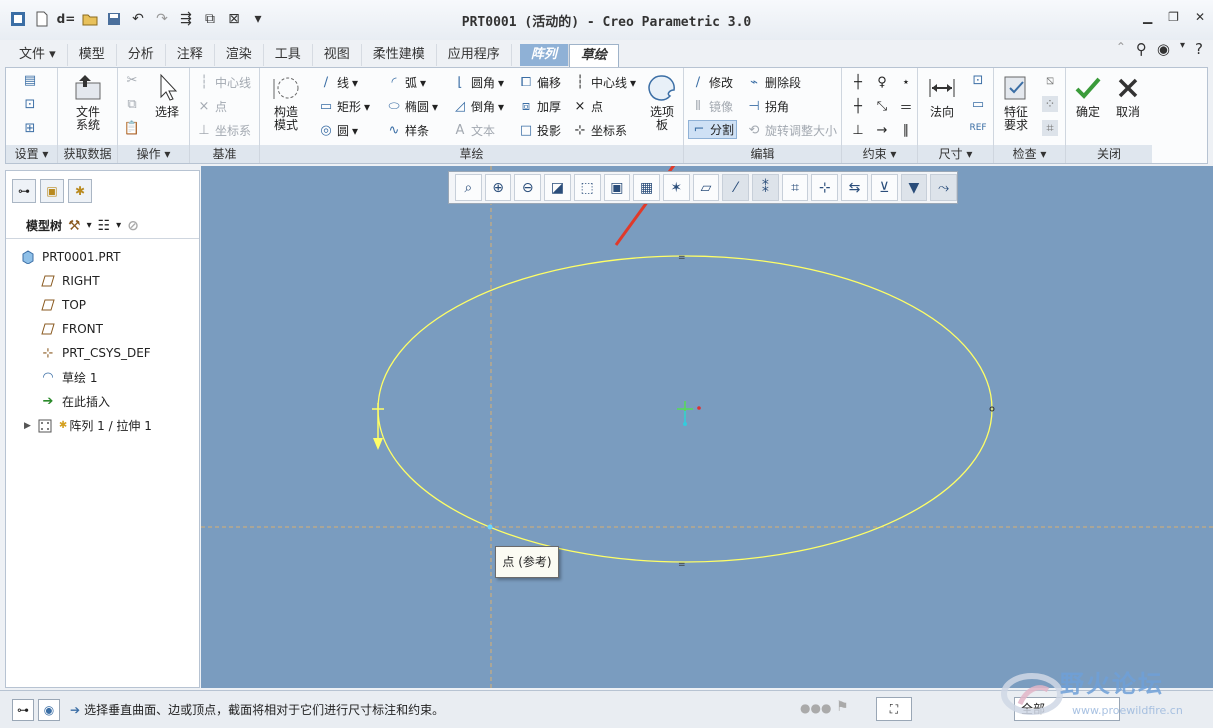 This screenshot has width=1213, height=728. What do you see at coordinates (1050, 80) in the screenshot?
I see `overlap-geometry-icon: ⧅` at bounding box center [1050, 80].